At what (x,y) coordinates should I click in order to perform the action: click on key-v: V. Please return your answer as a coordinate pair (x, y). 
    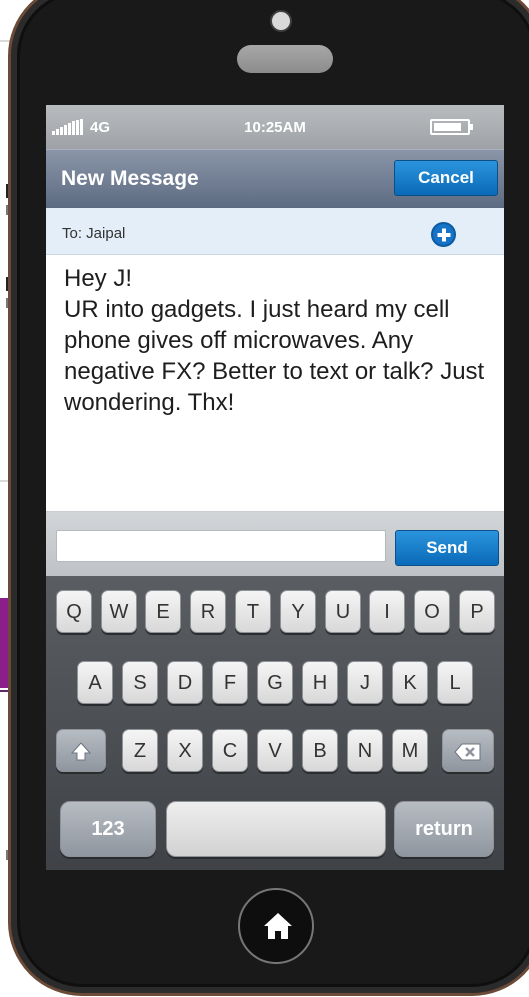
    Looking at the image, I should click on (275, 750).